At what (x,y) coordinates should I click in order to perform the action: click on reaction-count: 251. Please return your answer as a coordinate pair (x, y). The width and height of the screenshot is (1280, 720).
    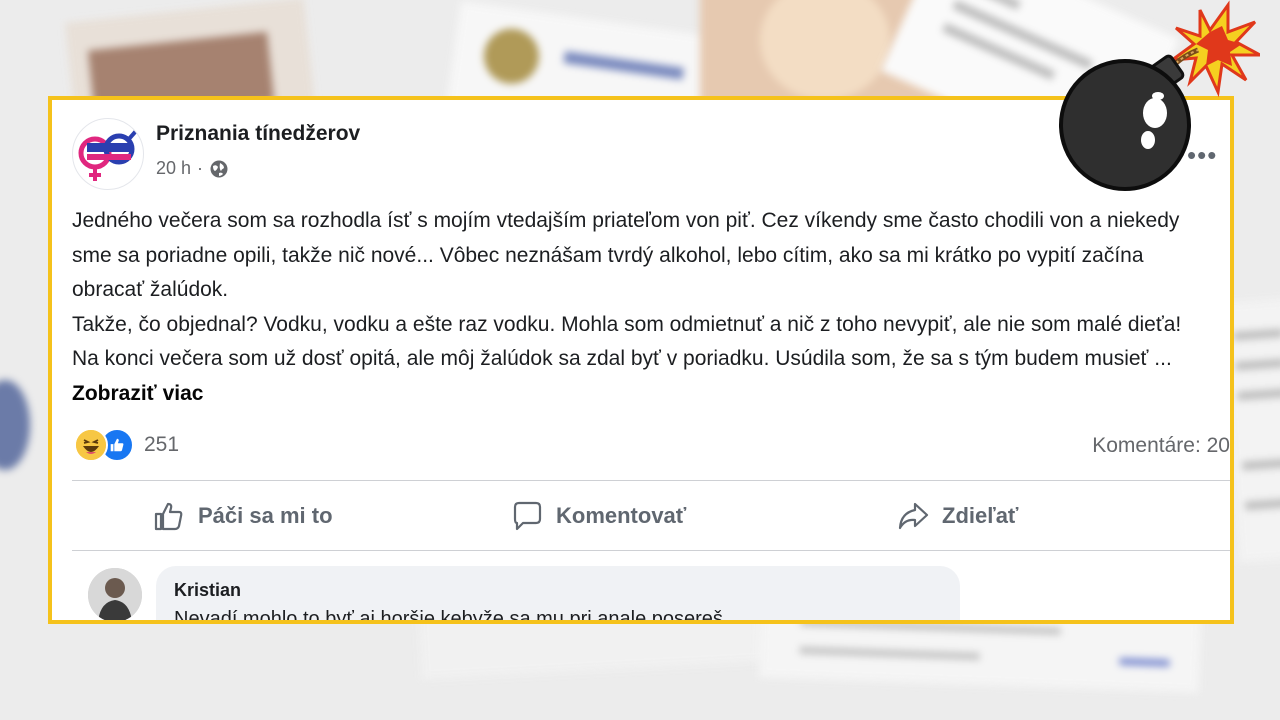
    Looking at the image, I should click on (162, 444).